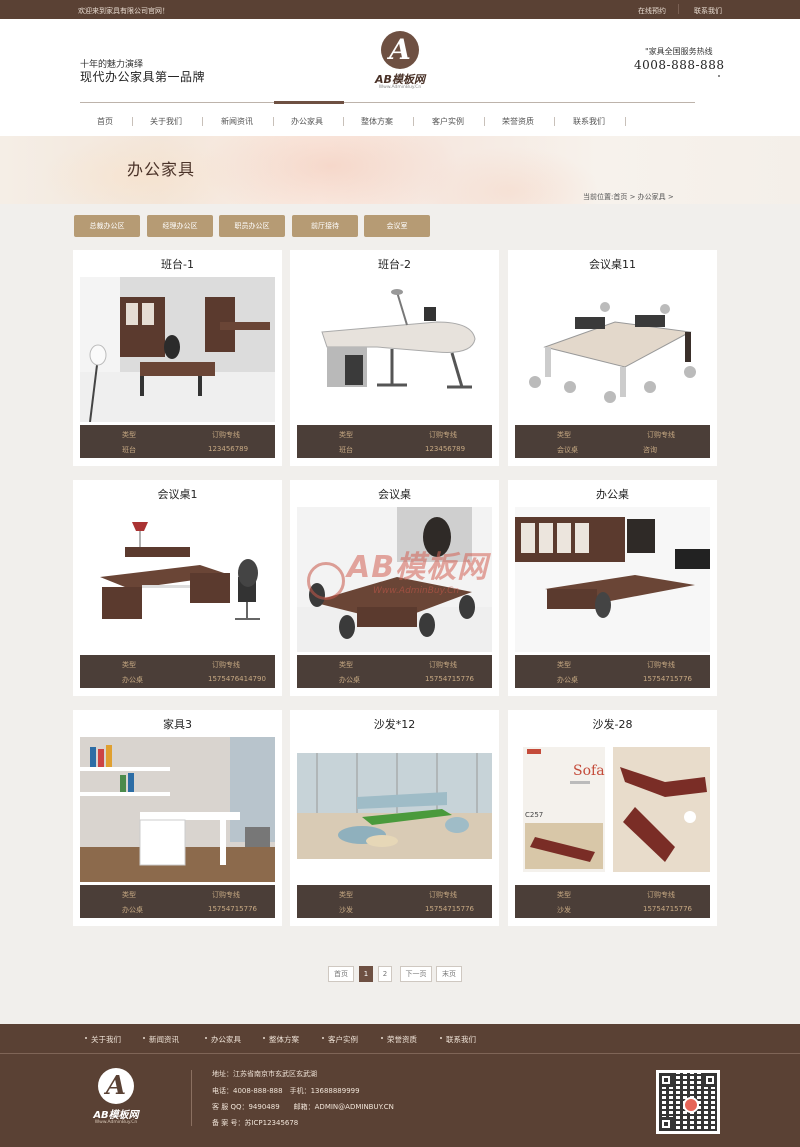 This screenshot has height=1147, width=800. What do you see at coordinates (688, 1102) in the screenshot?
I see `qr-code-icon` at bounding box center [688, 1102].